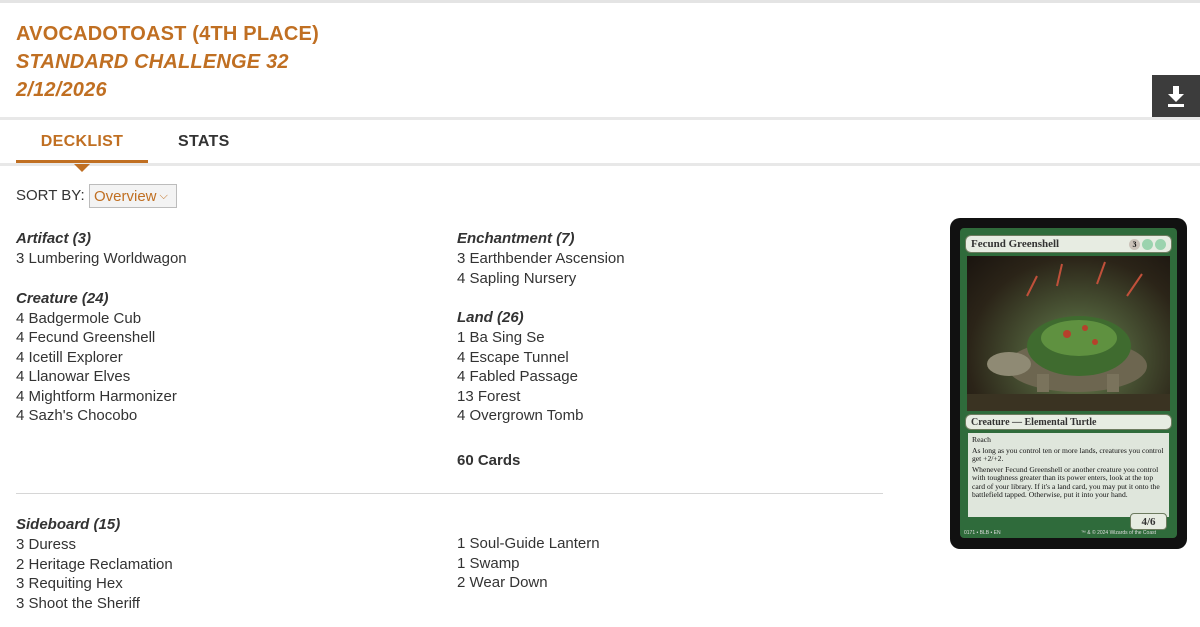 This screenshot has height=627, width=1200. I want to click on sideboard-divider, so click(449, 493).